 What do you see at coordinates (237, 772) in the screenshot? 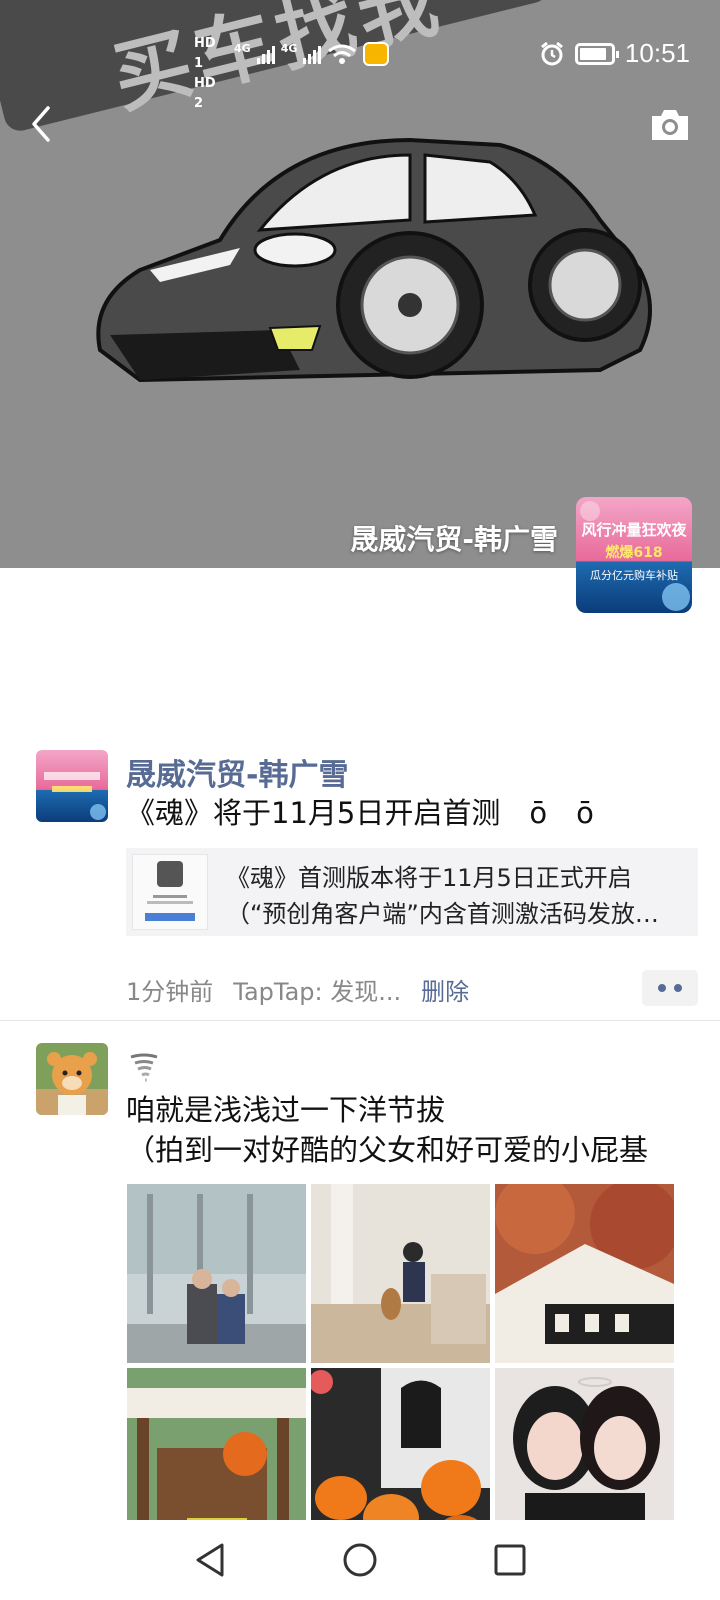
I see `post-1-author: 晟威汽贸-韩广雪` at bounding box center [237, 772].